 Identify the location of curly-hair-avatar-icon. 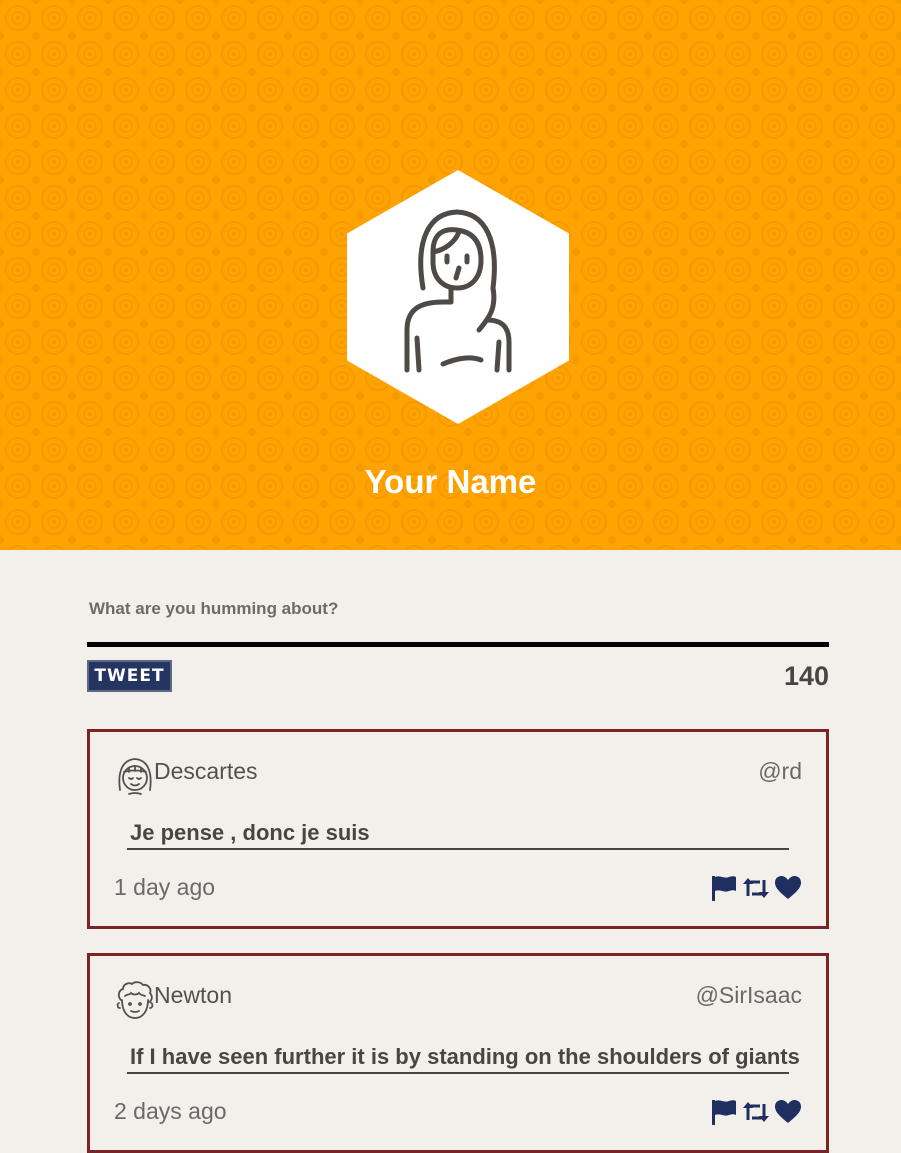
(135, 1000).